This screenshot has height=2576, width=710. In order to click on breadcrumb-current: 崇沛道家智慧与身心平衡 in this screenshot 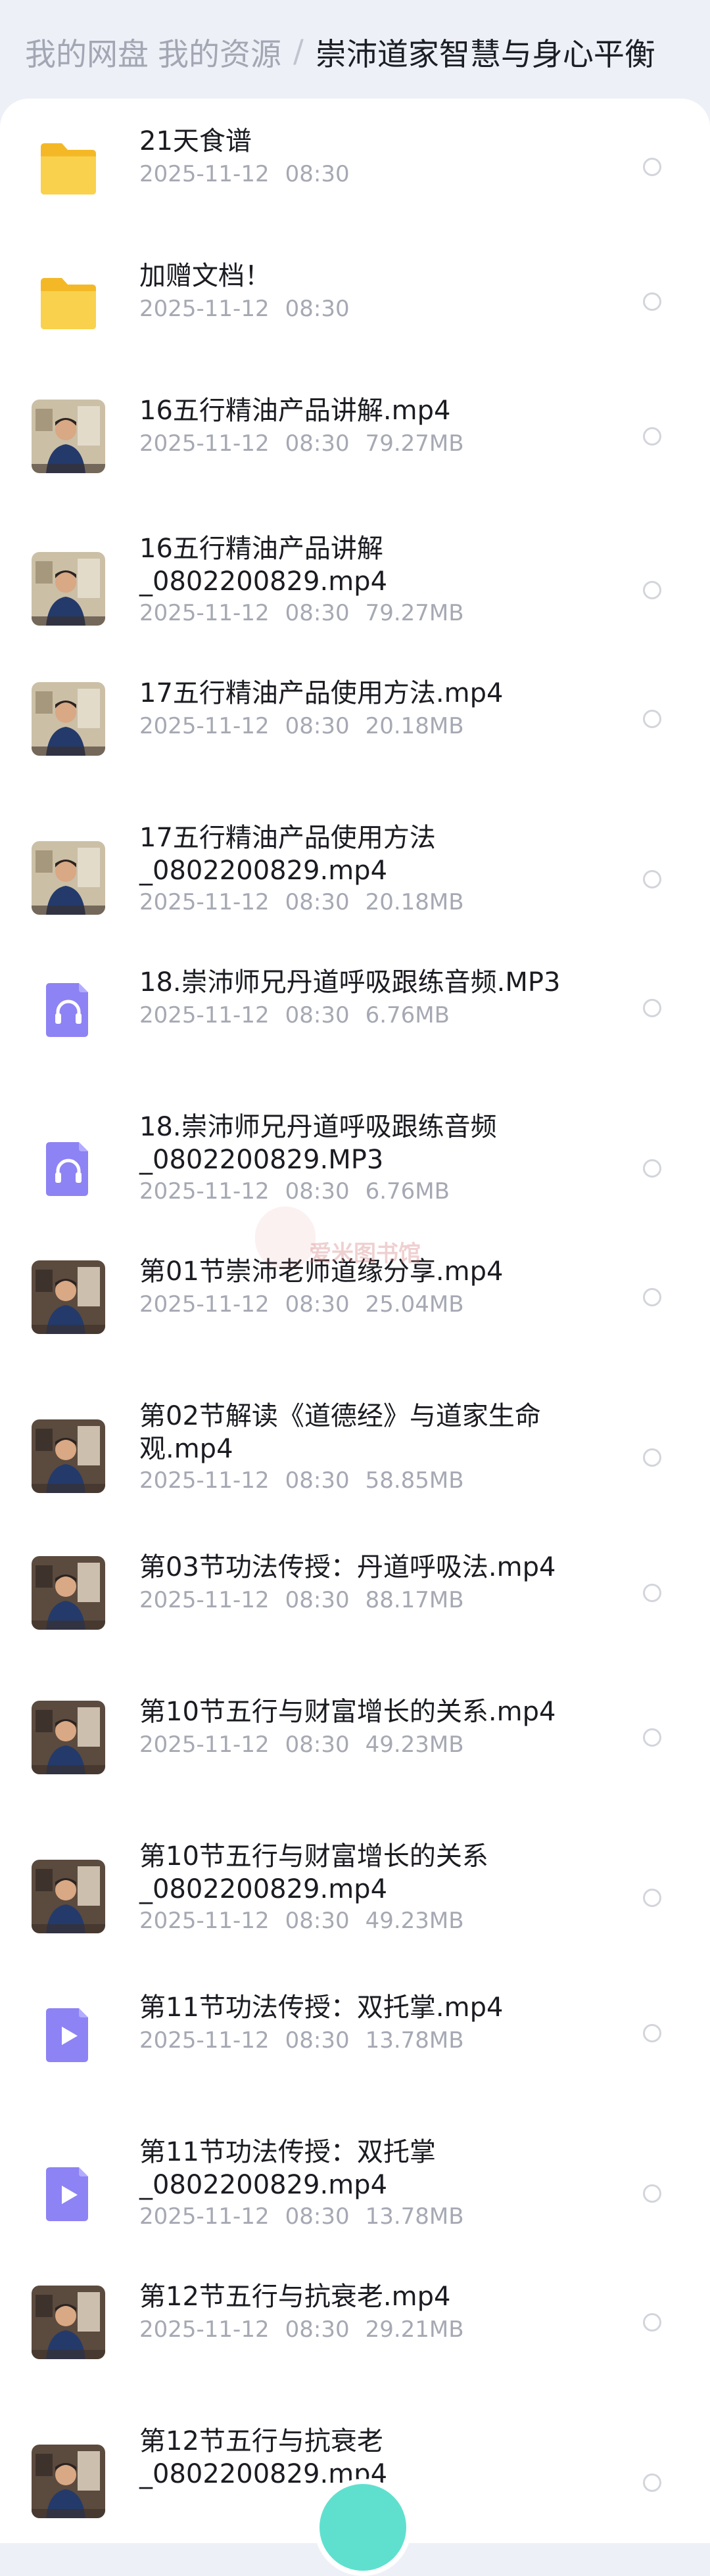, I will do `click(485, 54)`.